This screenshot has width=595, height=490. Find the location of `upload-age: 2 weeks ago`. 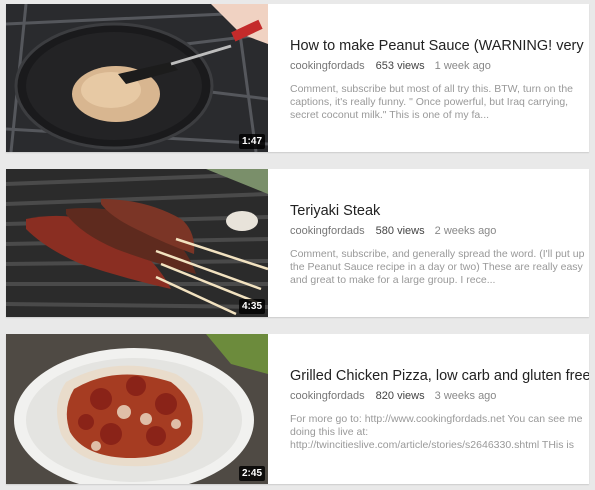

upload-age: 2 weeks ago is located at coordinates (465, 231).